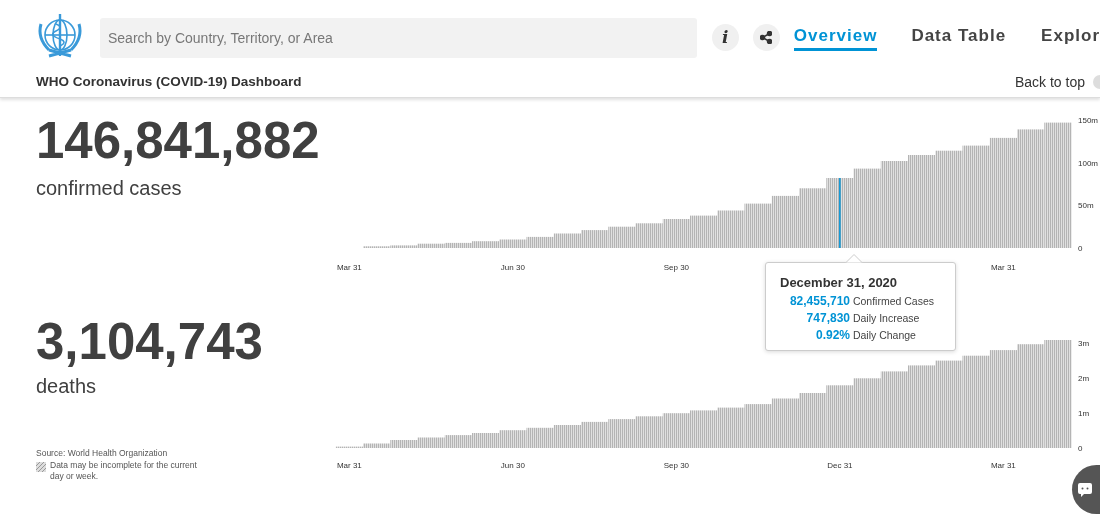 This screenshot has width=1100, height=514. Describe the element at coordinates (66, 386) in the screenshot. I see `count-label: deaths` at that location.